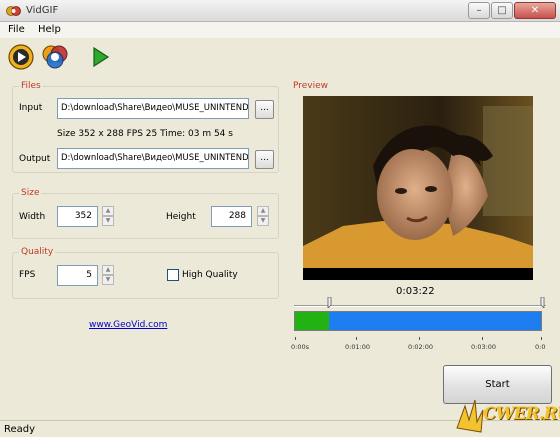  Describe the element at coordinates (231, 216) in the screenshot. I see `height-field: 288` at that location.